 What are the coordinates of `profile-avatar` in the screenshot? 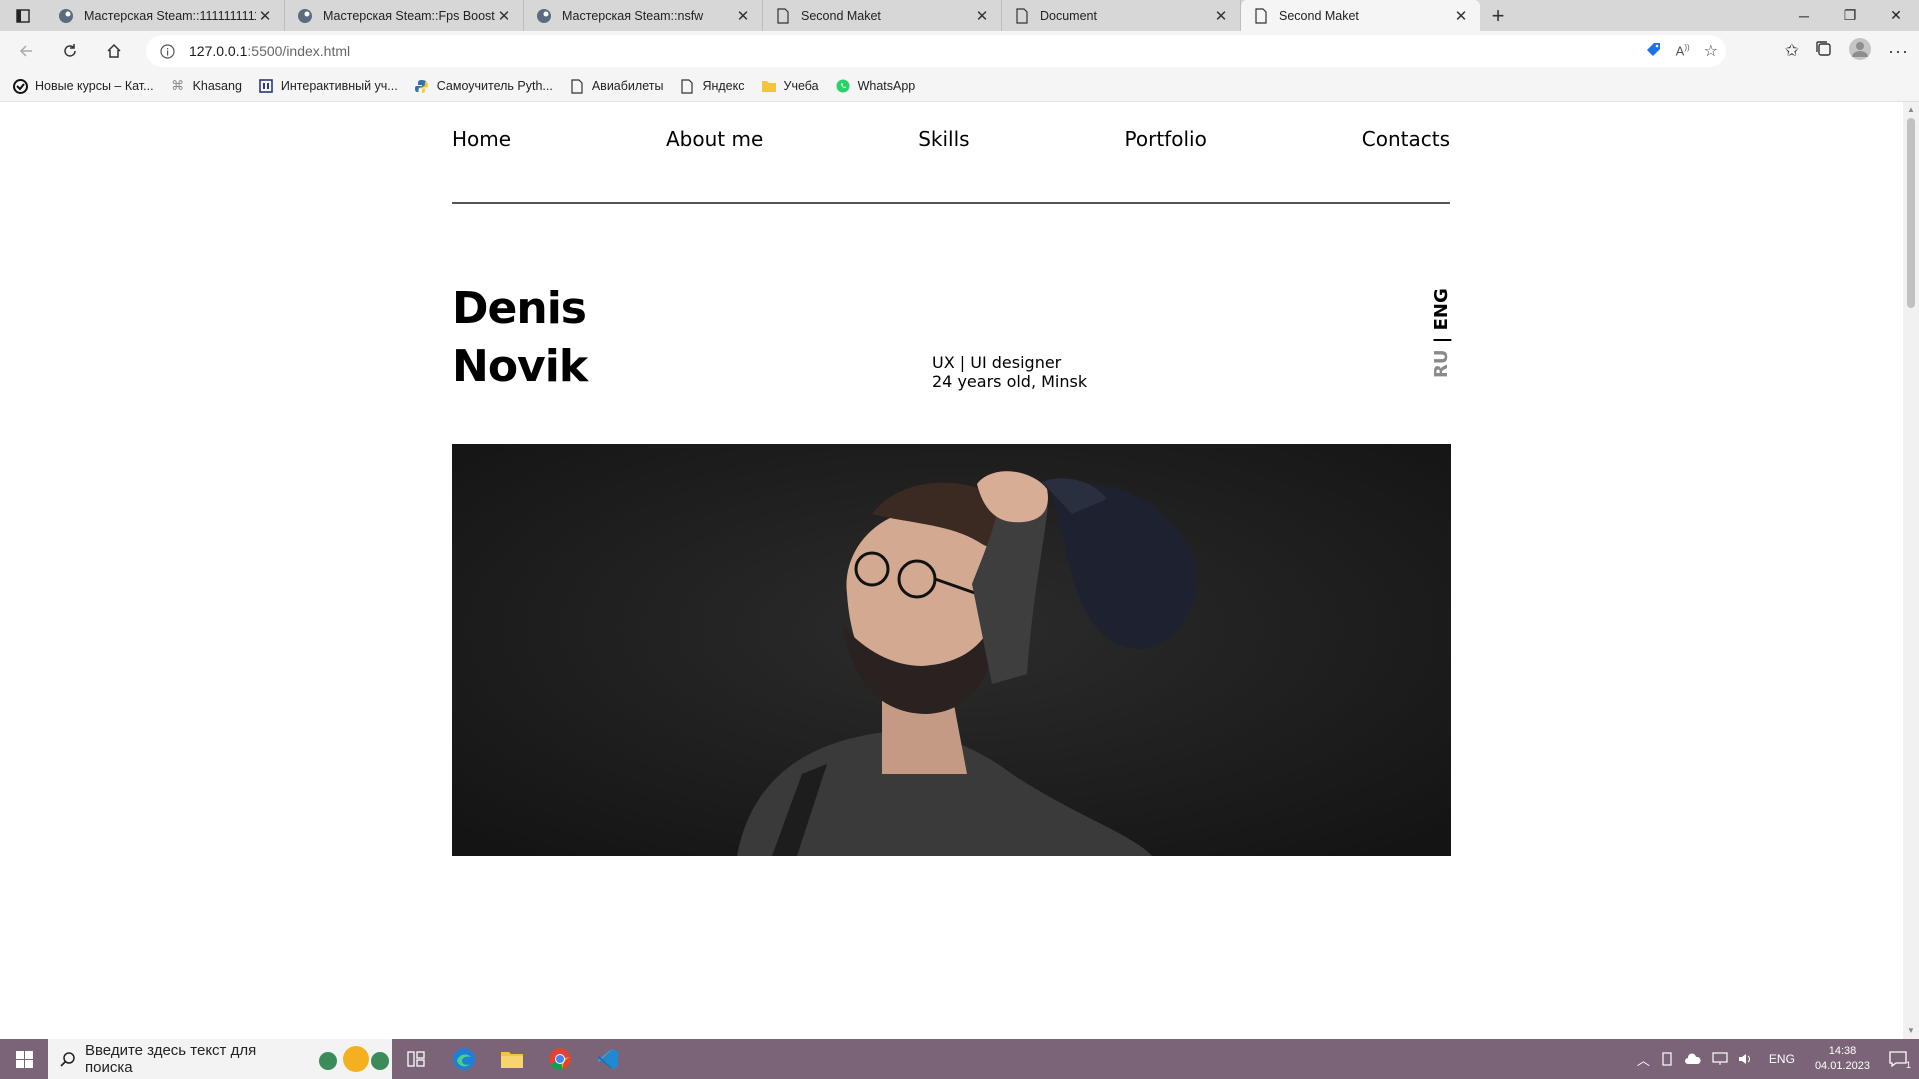 It's located at (1860, 51).